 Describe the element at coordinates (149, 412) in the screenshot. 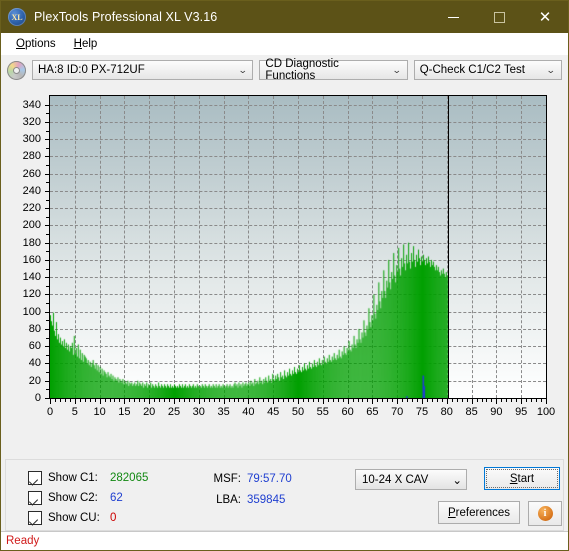

I see `x-axis-tick-label: 20` at that location.